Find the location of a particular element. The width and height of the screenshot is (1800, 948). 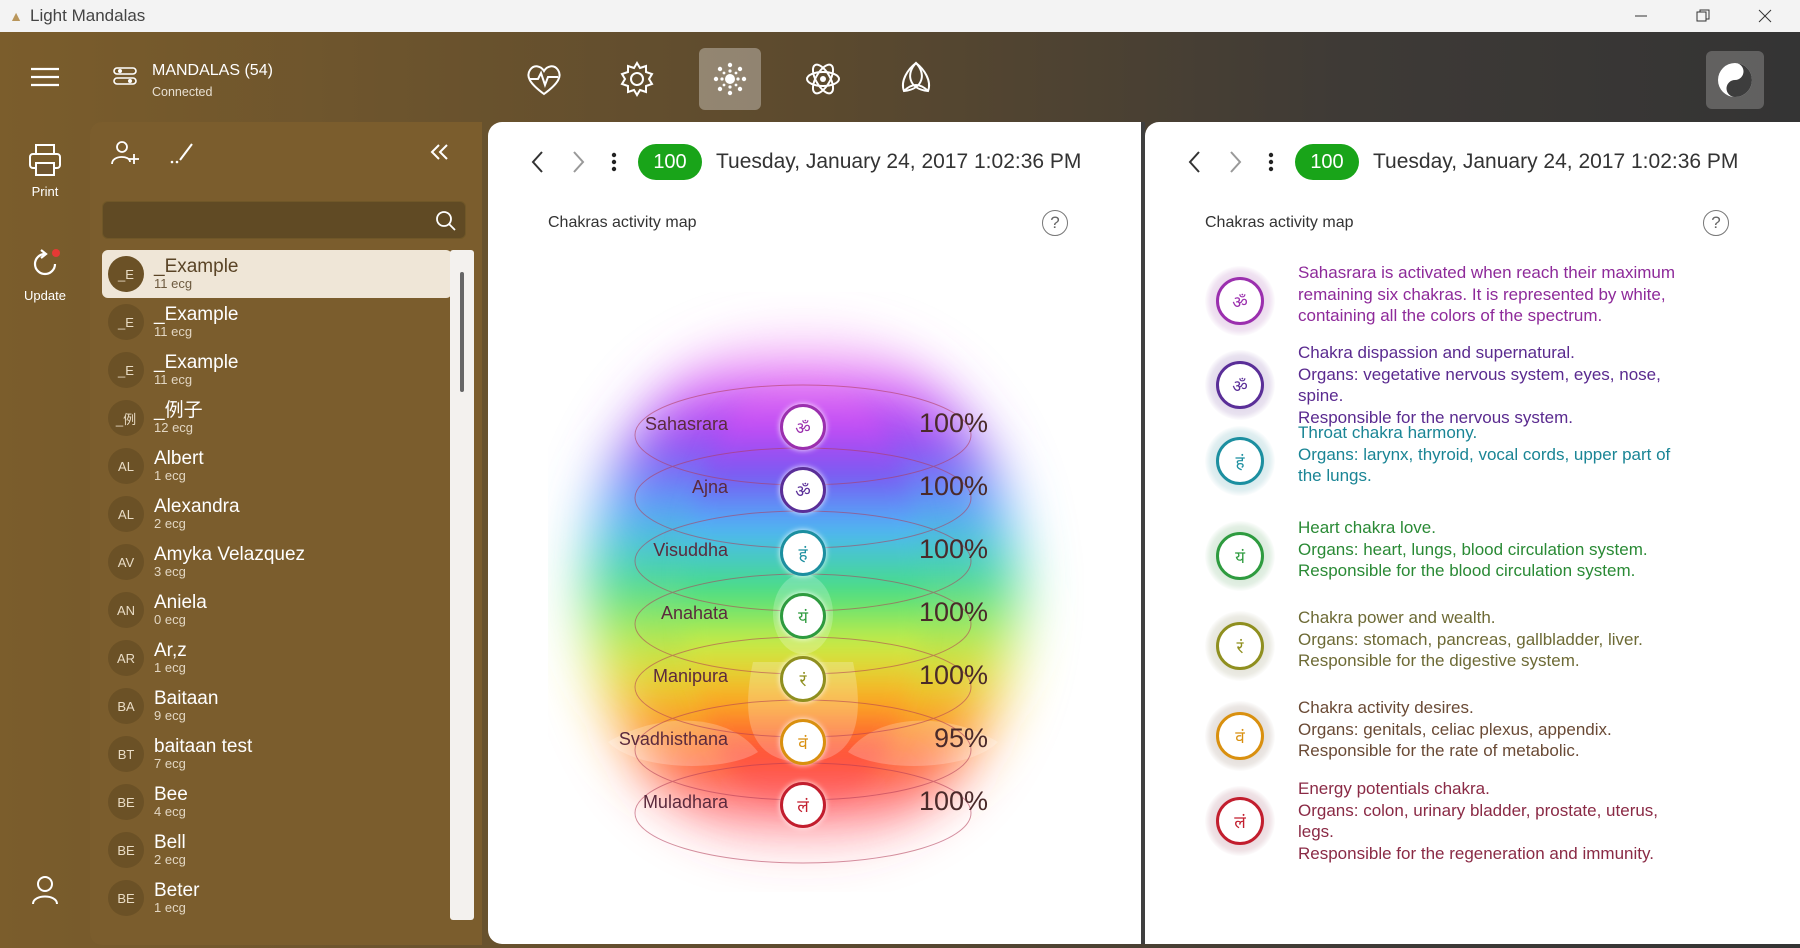

collapse-panel-icon is located at coordinates (440, 152).